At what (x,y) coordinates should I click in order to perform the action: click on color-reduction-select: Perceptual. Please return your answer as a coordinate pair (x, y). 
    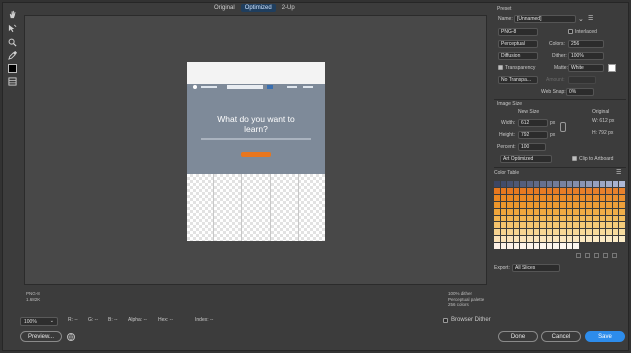
    Looking at the image, I should click on (518, 44).